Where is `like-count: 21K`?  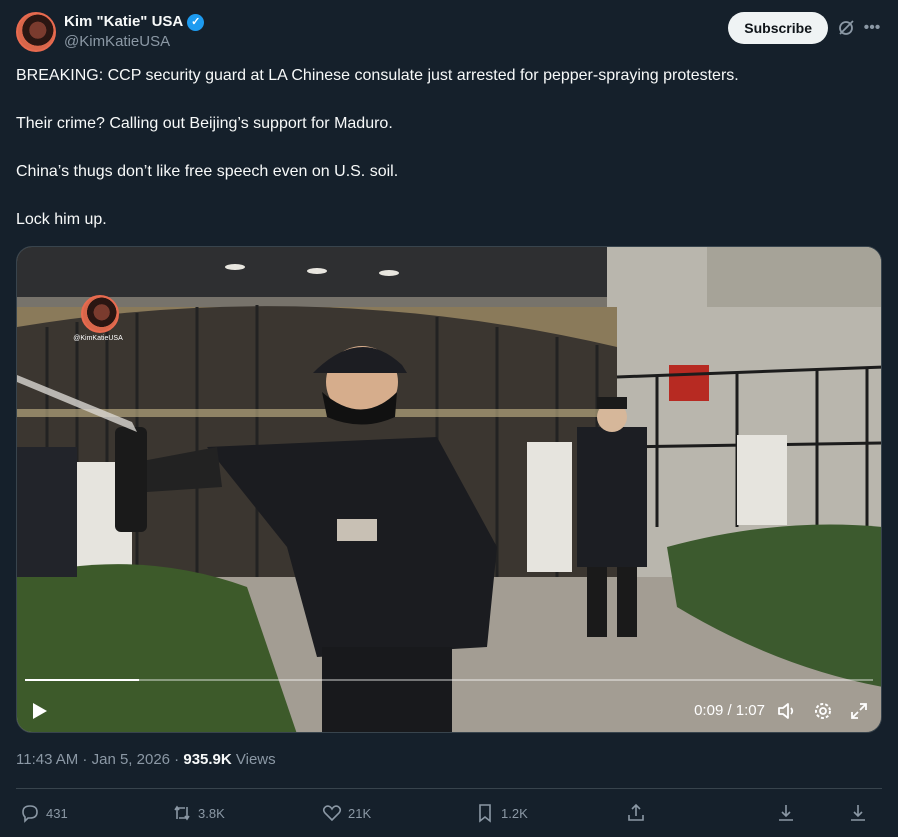 like-count: 21K is located at coordinates (360, 813).